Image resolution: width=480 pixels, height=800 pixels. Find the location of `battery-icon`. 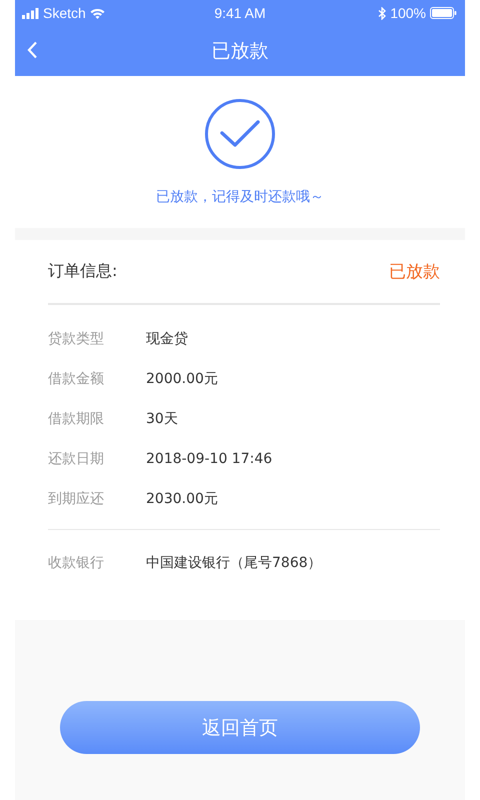

battery-icon is located at coordinates (443, 13).